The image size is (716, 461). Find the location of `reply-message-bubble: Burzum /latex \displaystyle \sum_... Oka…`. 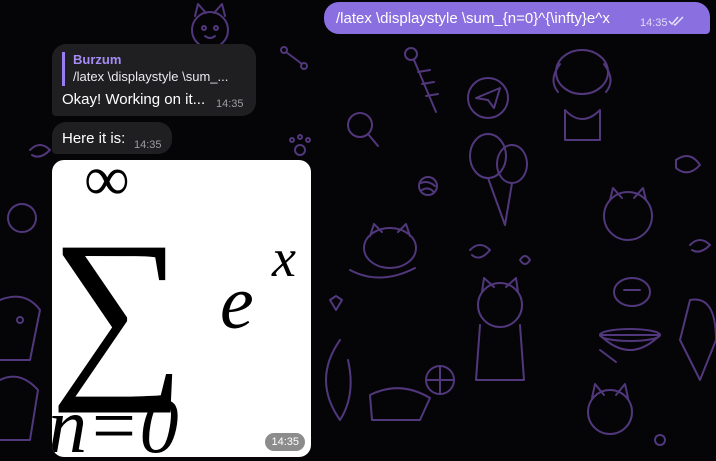

reply-message-bubble: Burzum /latex \displaystyle \sum_... Oka… is located at coordinates (154, 80).